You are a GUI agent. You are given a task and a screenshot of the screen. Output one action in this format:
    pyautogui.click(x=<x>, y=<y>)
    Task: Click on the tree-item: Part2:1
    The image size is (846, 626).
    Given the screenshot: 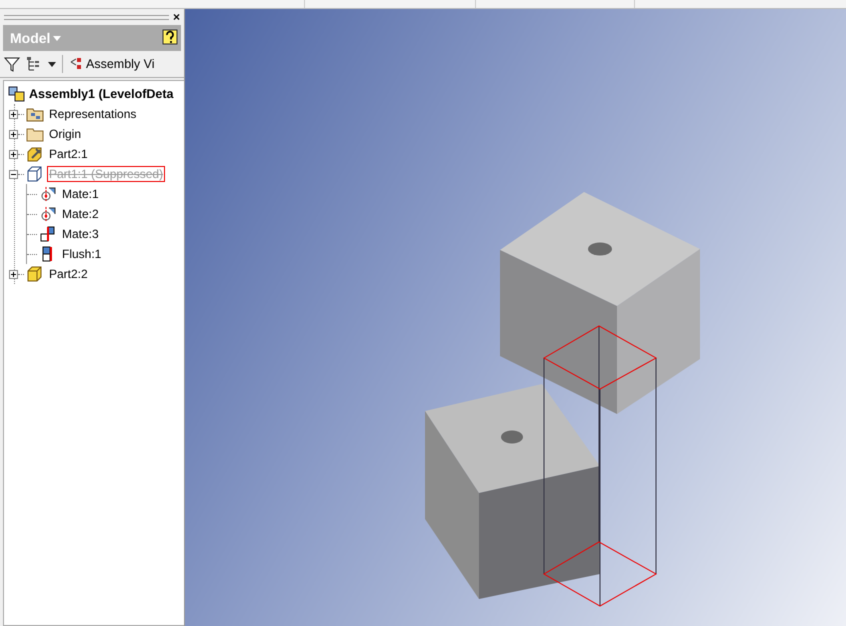 What is the action you would take?
    pyautogui.click(x=68, y=154)
    